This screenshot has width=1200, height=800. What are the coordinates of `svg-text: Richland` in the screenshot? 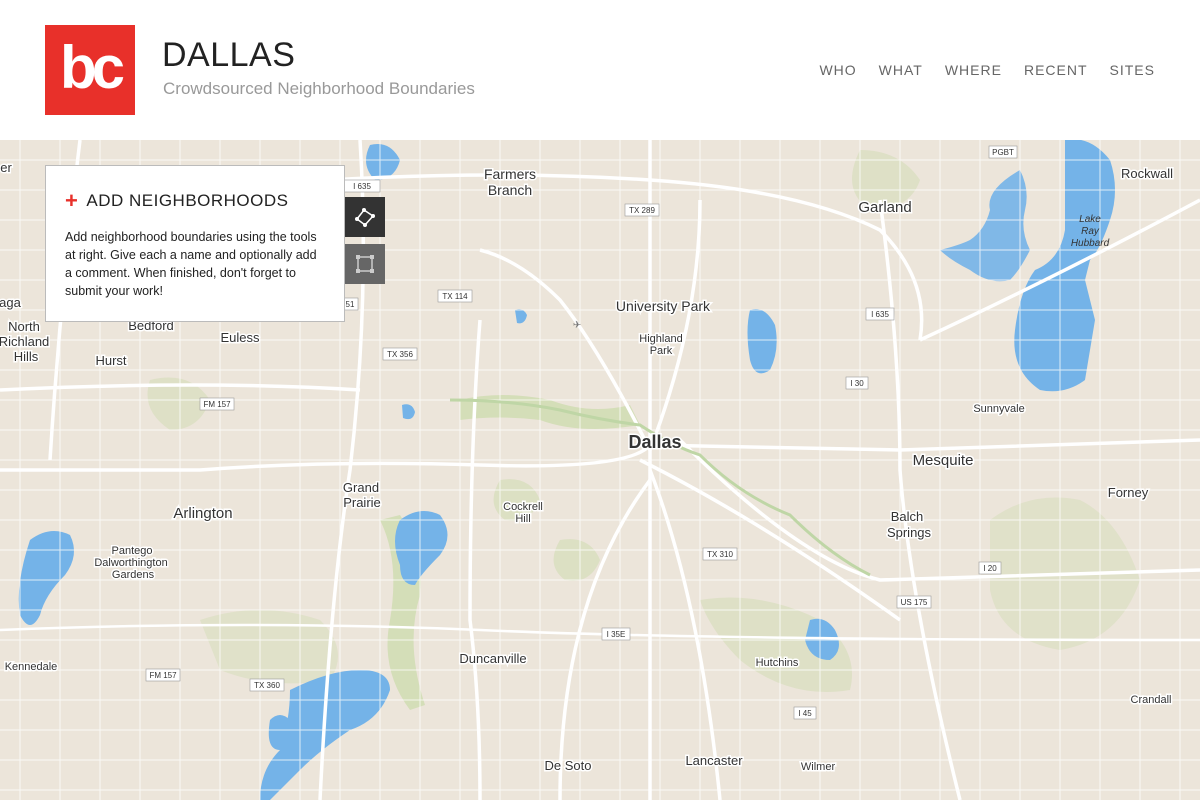 It's located at (24, 341).